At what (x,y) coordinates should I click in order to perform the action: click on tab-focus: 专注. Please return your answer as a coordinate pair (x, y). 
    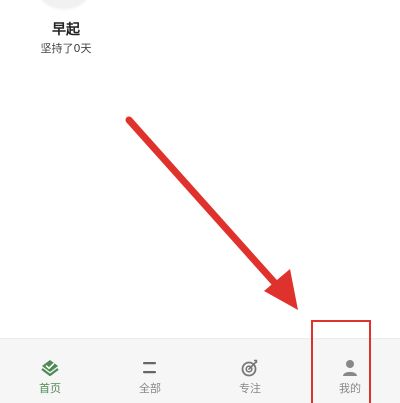
    Looking at the image, I should click on (250, 371).